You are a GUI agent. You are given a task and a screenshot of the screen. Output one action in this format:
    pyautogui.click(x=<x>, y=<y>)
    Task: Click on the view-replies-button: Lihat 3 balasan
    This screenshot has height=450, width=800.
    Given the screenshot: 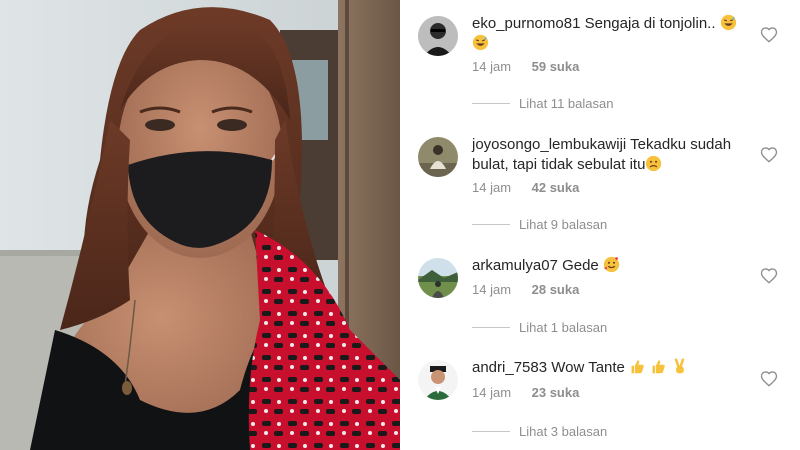 What is the action you would take?
    pyautogui.click(x=539, y=431)
    